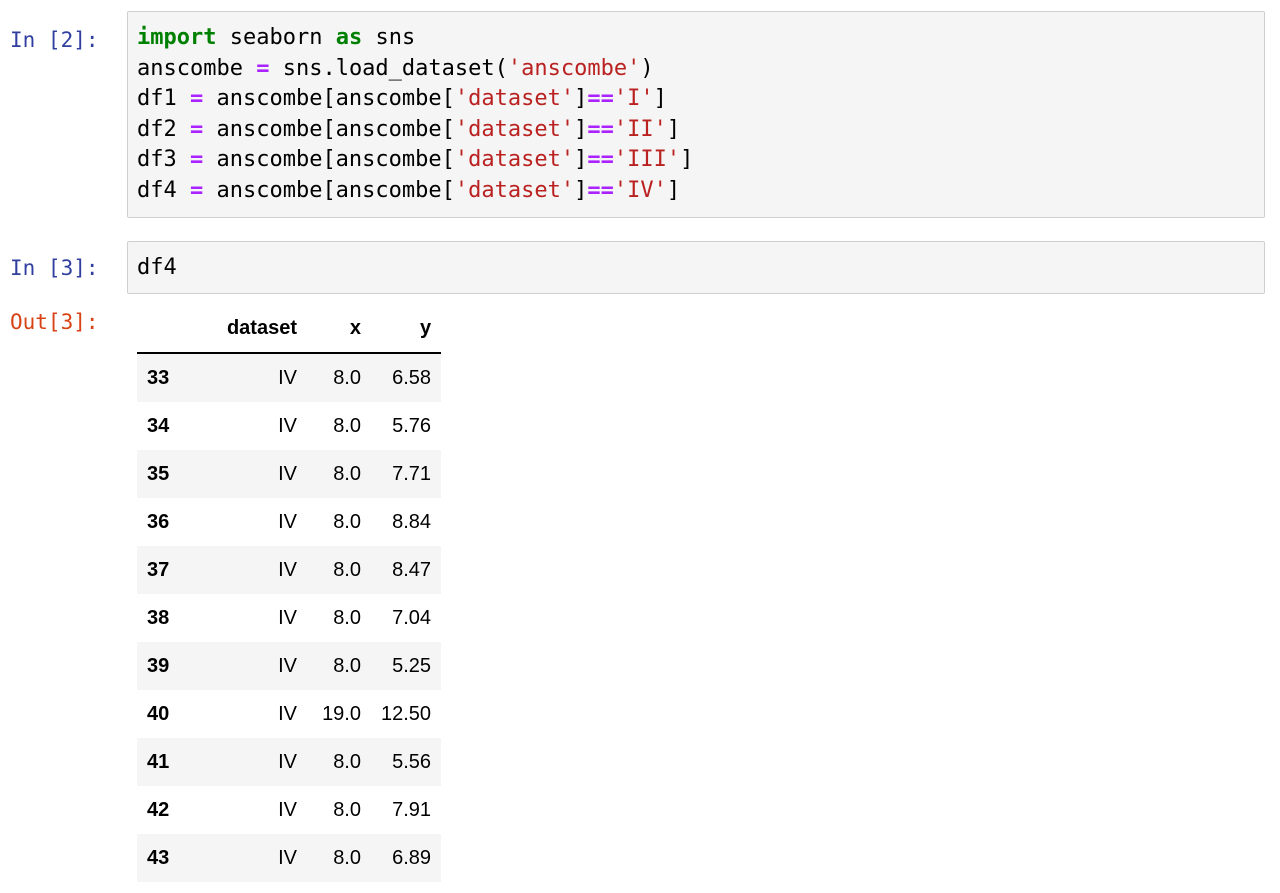 This screenshot has height=893, width=1280. I want to click on code-keyword: import, so click(177, 37).